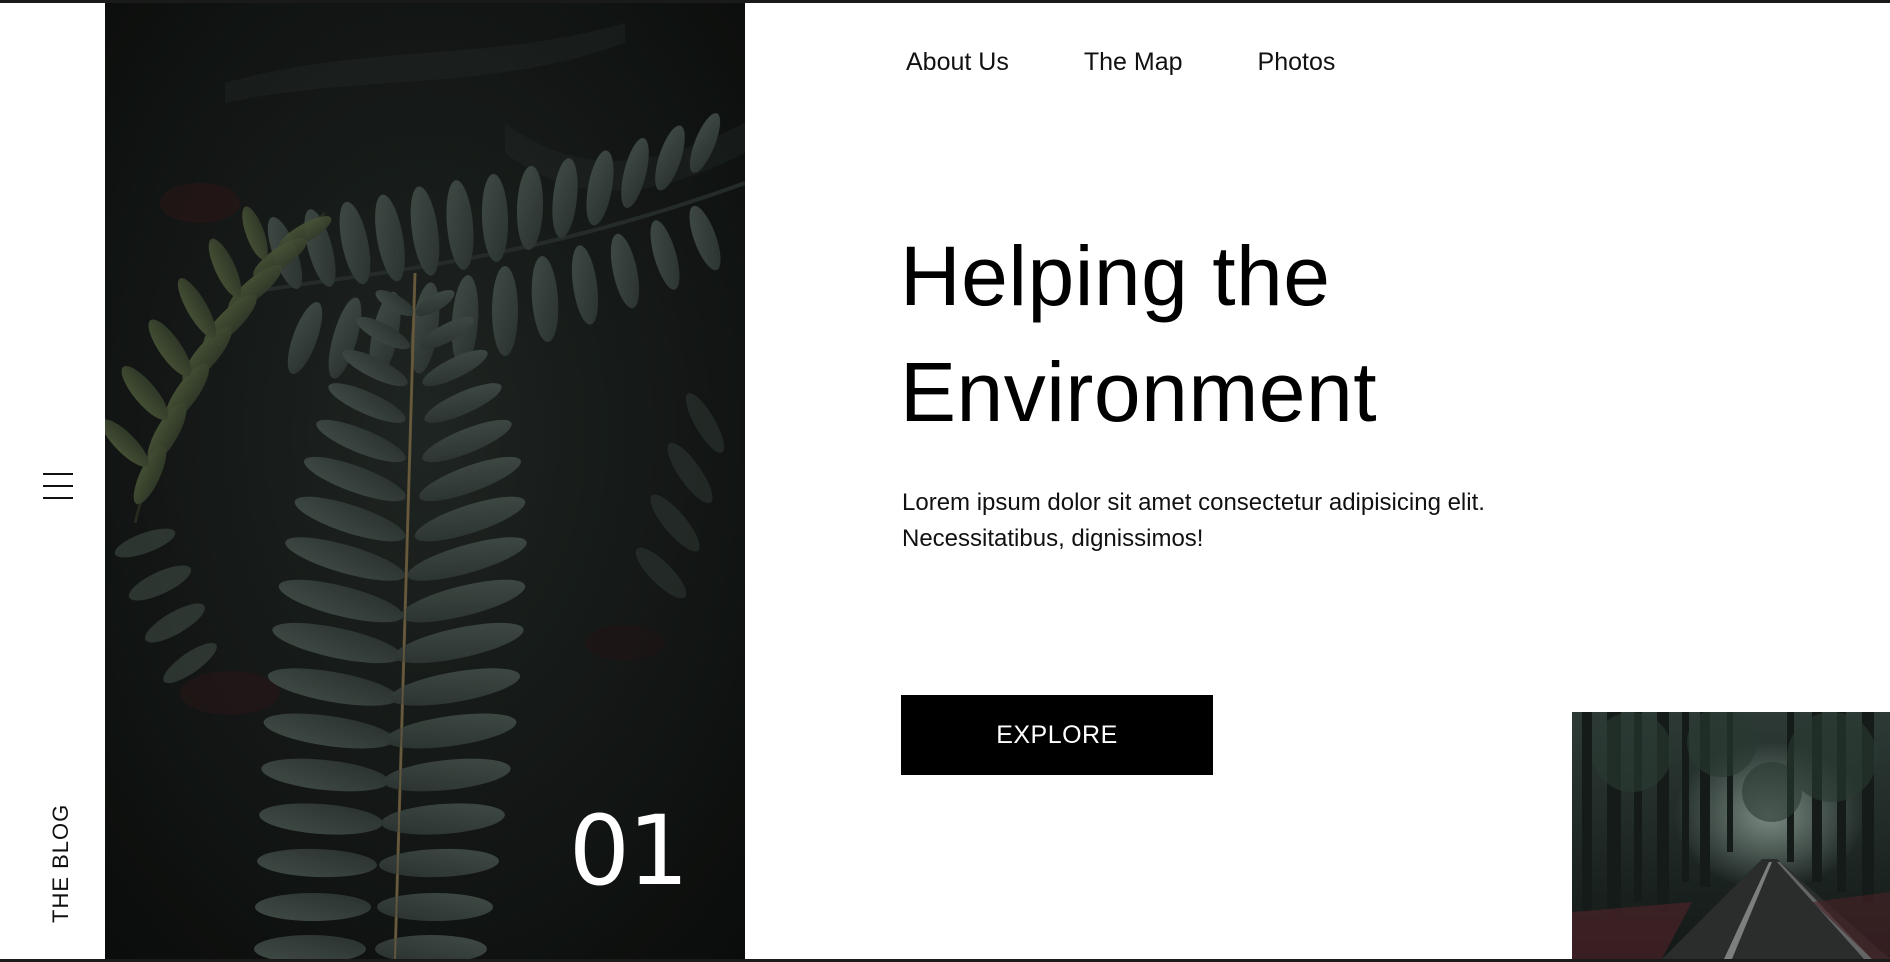 The height and width of the screenshot is (962, 1890). Describe the element at coordinates (1139, 392) in the screenshot. I see `headline-line-2: Environment` at that location.